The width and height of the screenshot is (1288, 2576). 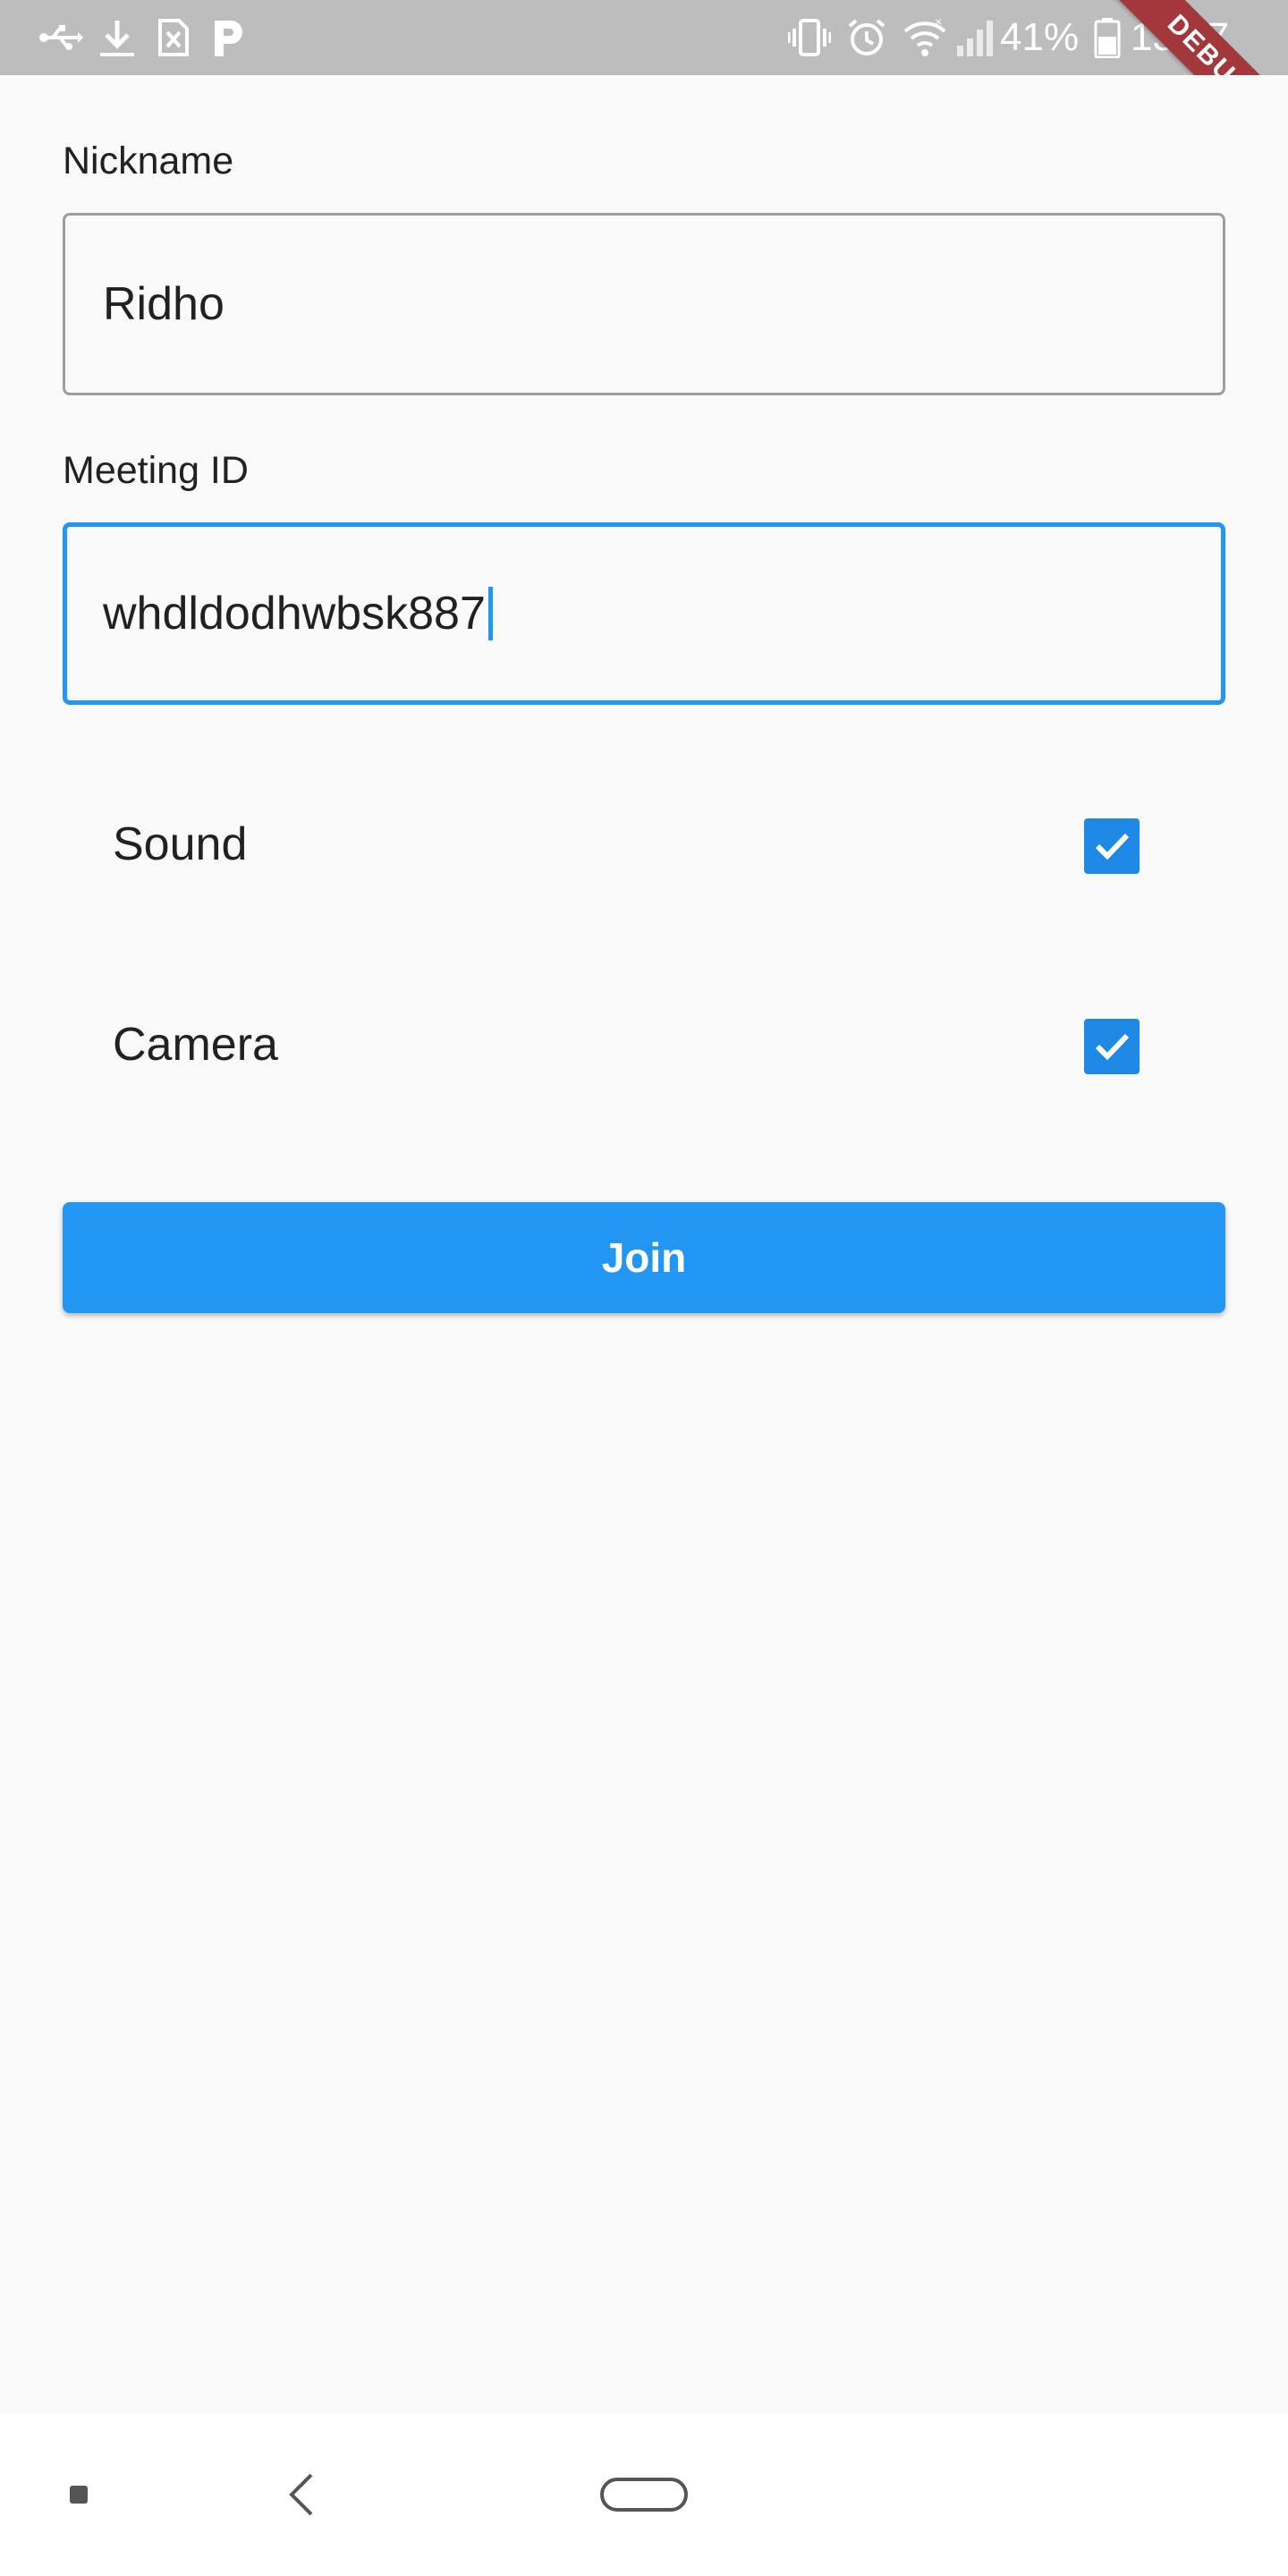 What do you see at coordinates (302, 2494) in the screenshot?
I see `back-icon` at bounding box center [302, 2494].